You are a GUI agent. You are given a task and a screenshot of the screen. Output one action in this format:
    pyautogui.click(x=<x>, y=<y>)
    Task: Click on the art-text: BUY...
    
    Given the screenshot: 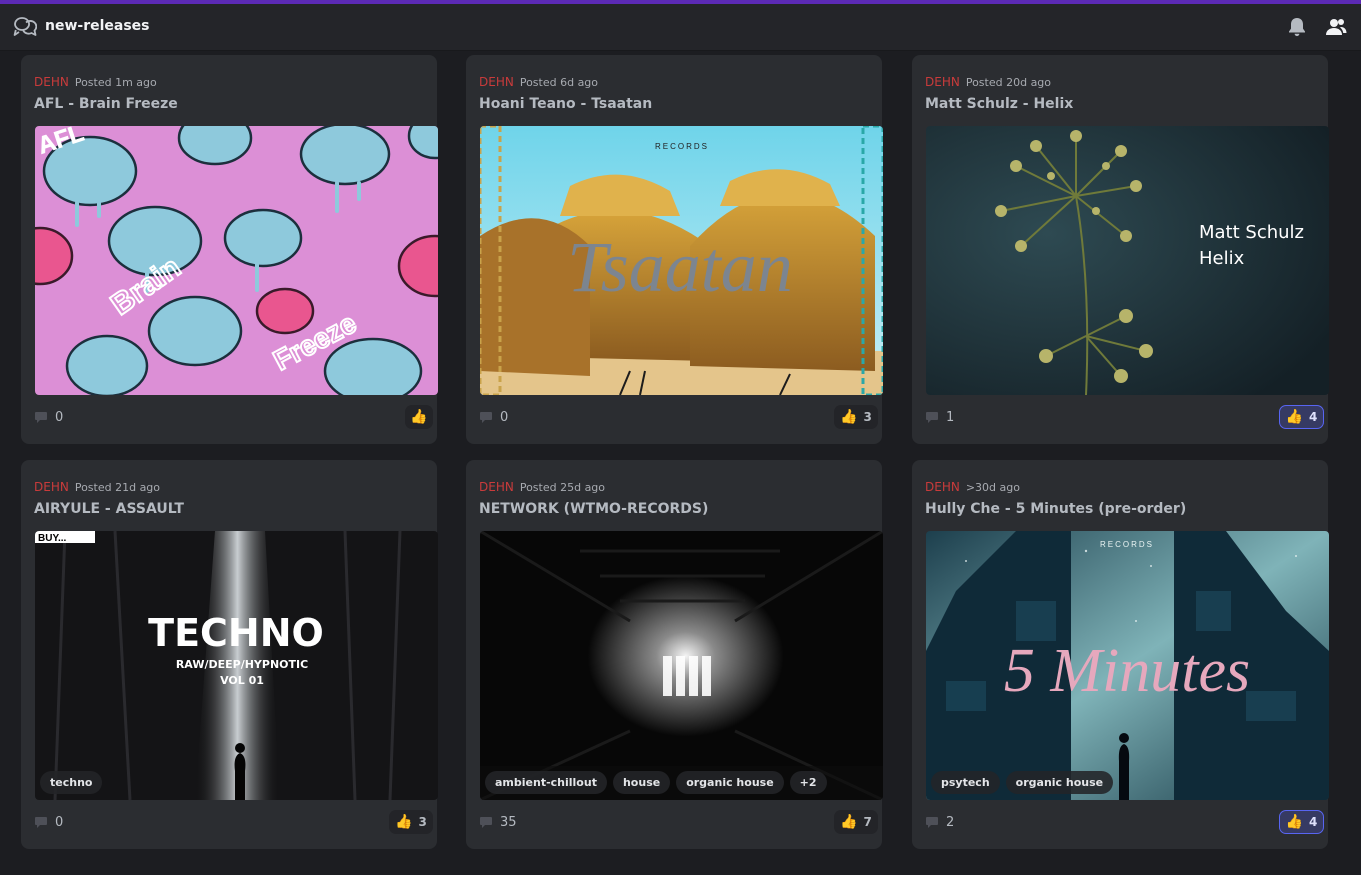 What is the action you would take?
    pyautogui.click(x=52, y=538)
    